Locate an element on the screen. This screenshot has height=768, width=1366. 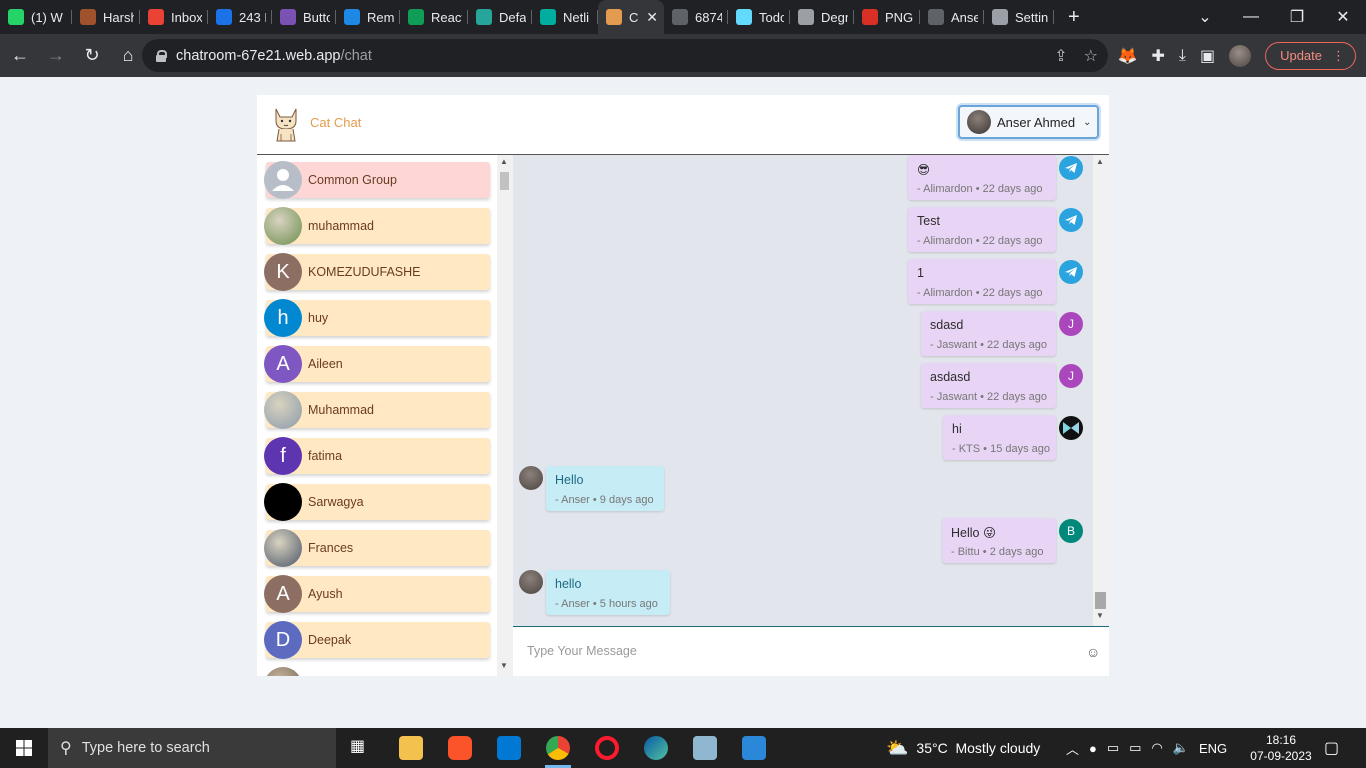
message-composer: Type Your Message ☺ is located at coordinates (811, 651).